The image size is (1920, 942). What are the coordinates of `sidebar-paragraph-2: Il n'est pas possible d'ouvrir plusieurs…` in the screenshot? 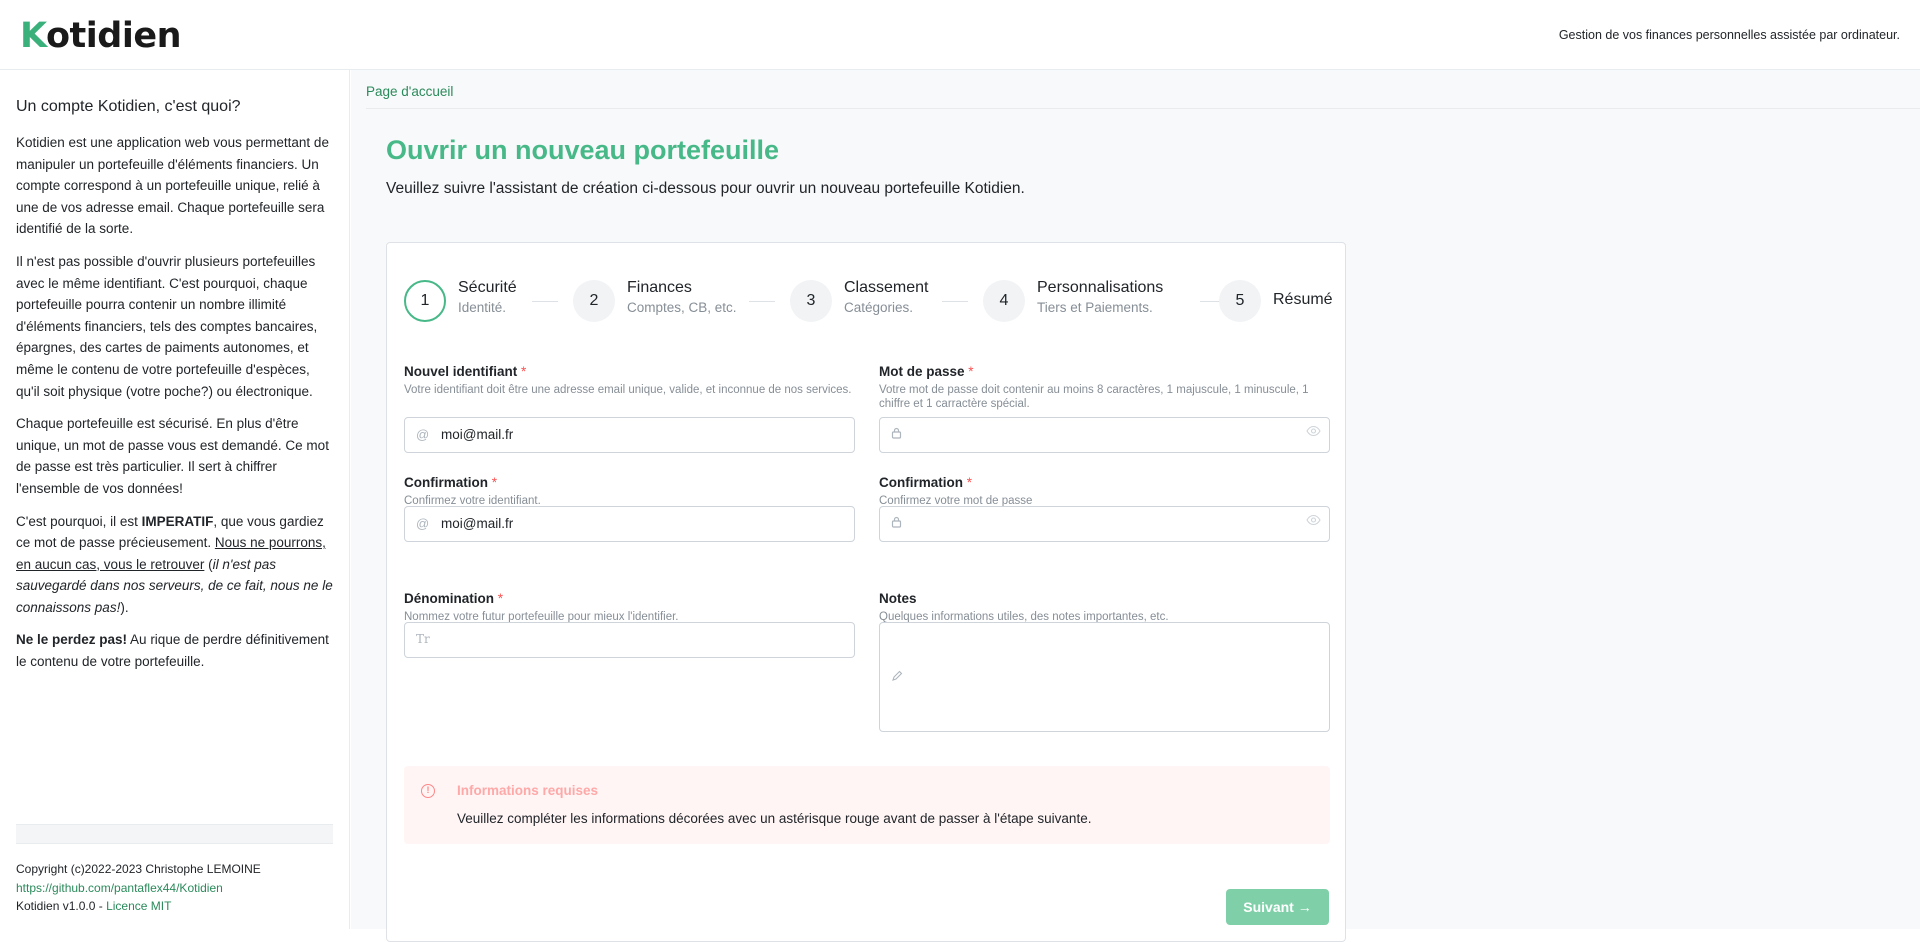 It's located at (167, 326).